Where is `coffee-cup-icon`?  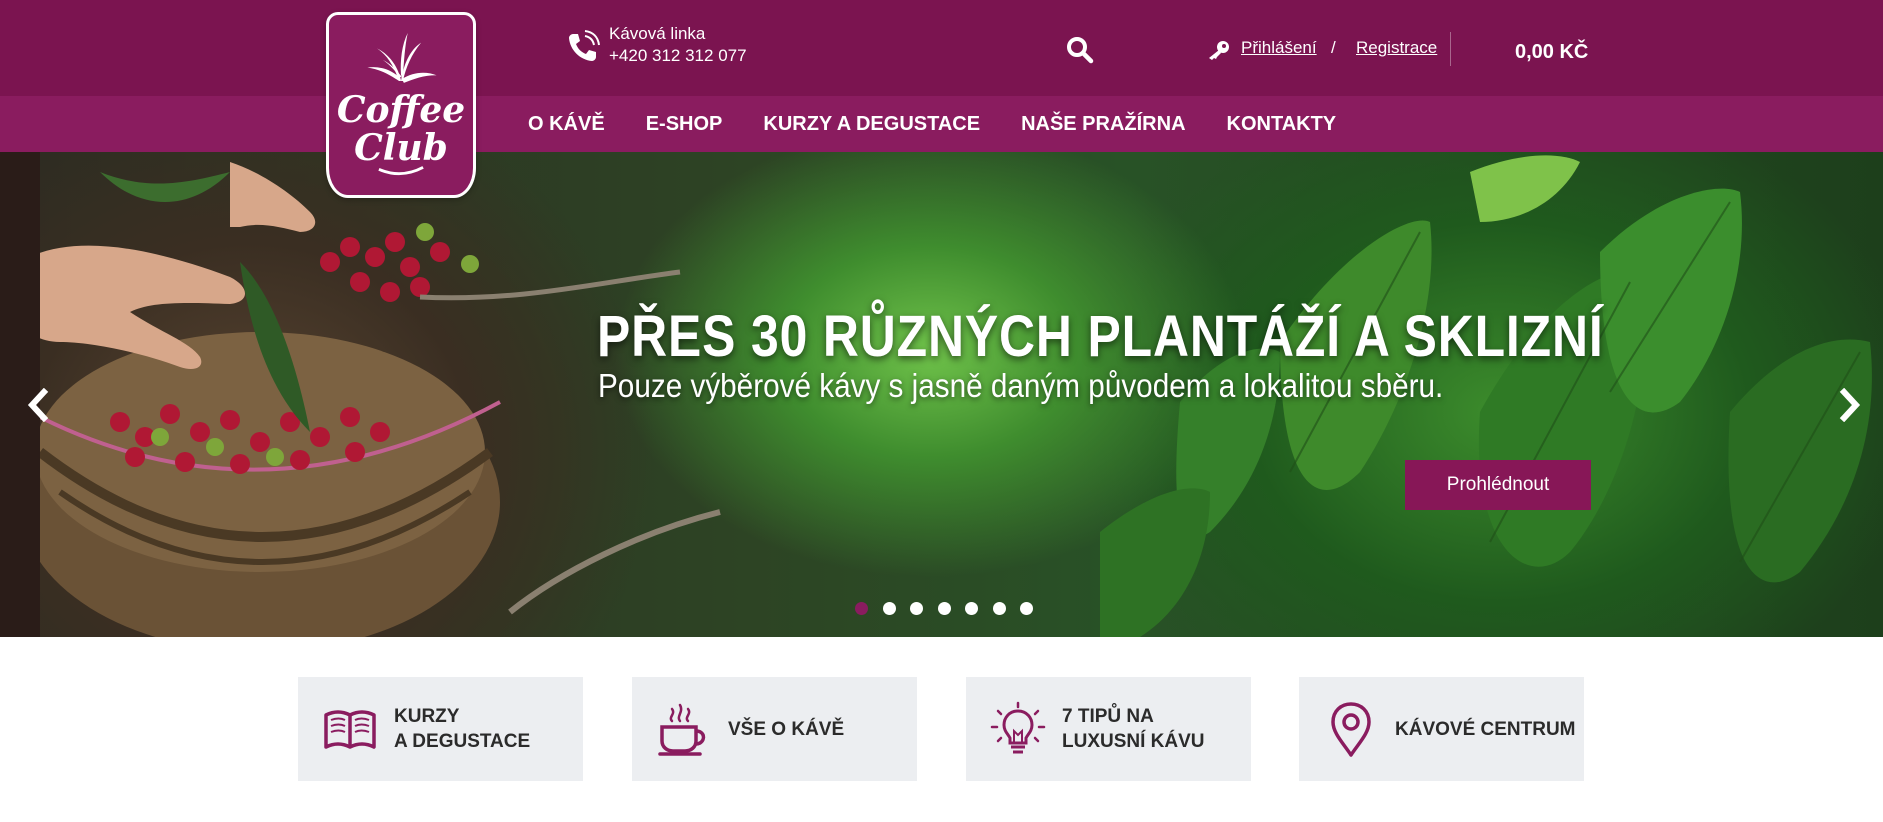 coffee-cup-icon is located at coordinates (682, 729).